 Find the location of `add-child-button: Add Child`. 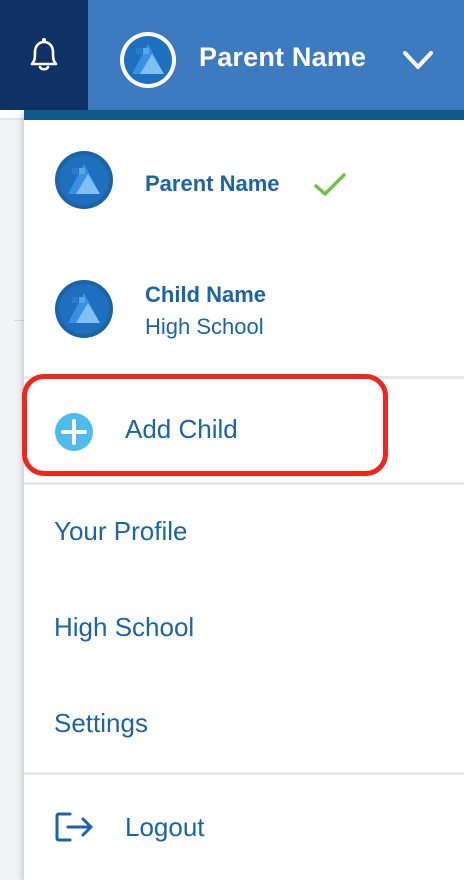

add-child-button: Add Child is located at coordinates (244, 430).